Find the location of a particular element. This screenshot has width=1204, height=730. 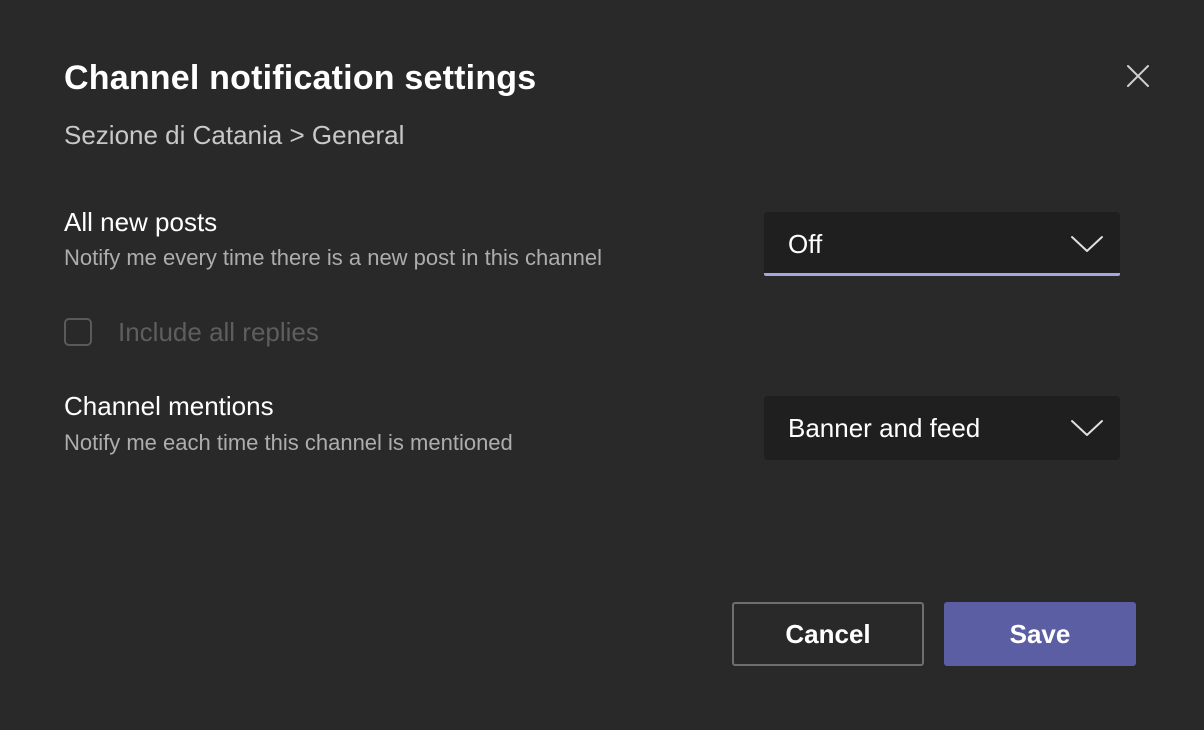

include-replies-row: Include all replies is located at coordinates (191, 332).